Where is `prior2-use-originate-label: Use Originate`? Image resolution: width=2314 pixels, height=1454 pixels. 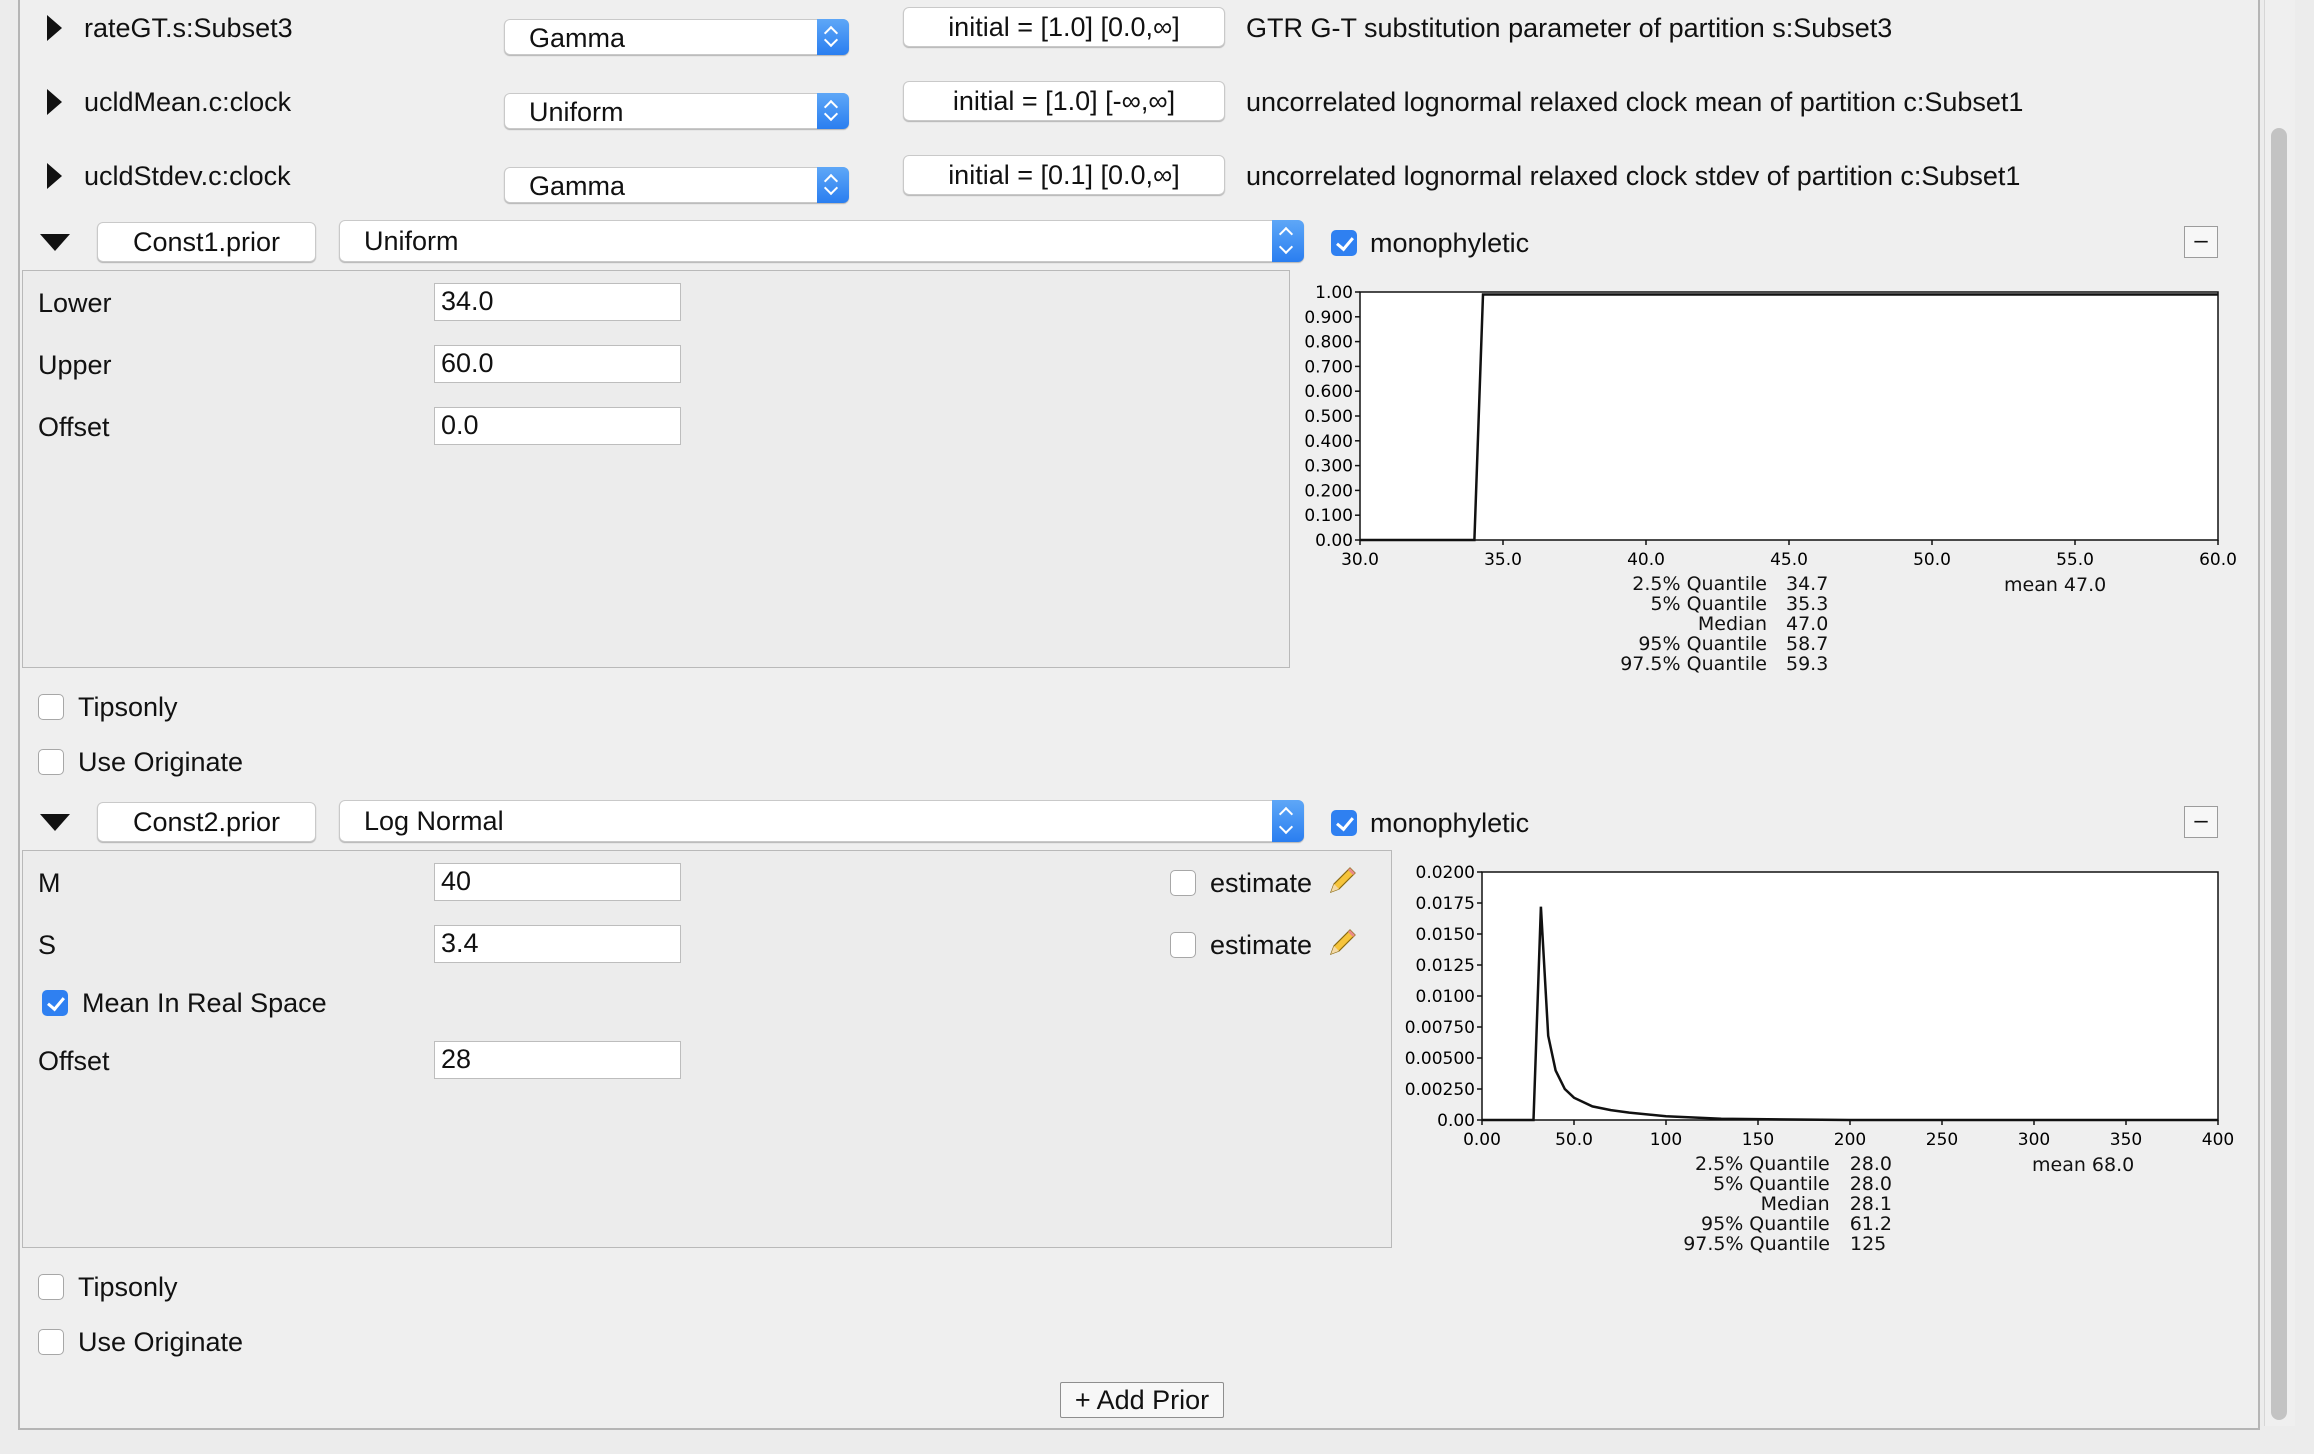
prior2-use-originate-label: Use Originate is located at coordinates (161, 1342).